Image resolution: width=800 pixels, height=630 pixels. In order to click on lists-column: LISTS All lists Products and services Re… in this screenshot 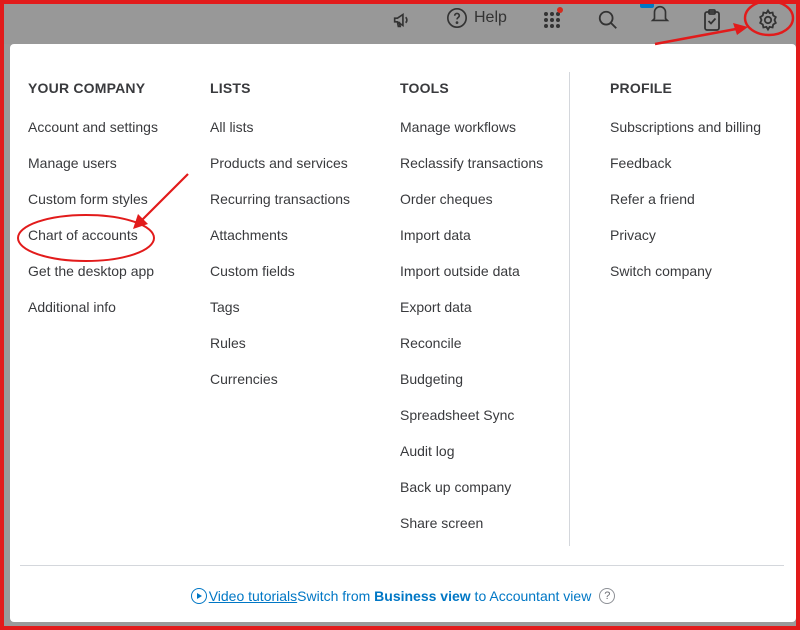, I will do `click(280, 242)`.